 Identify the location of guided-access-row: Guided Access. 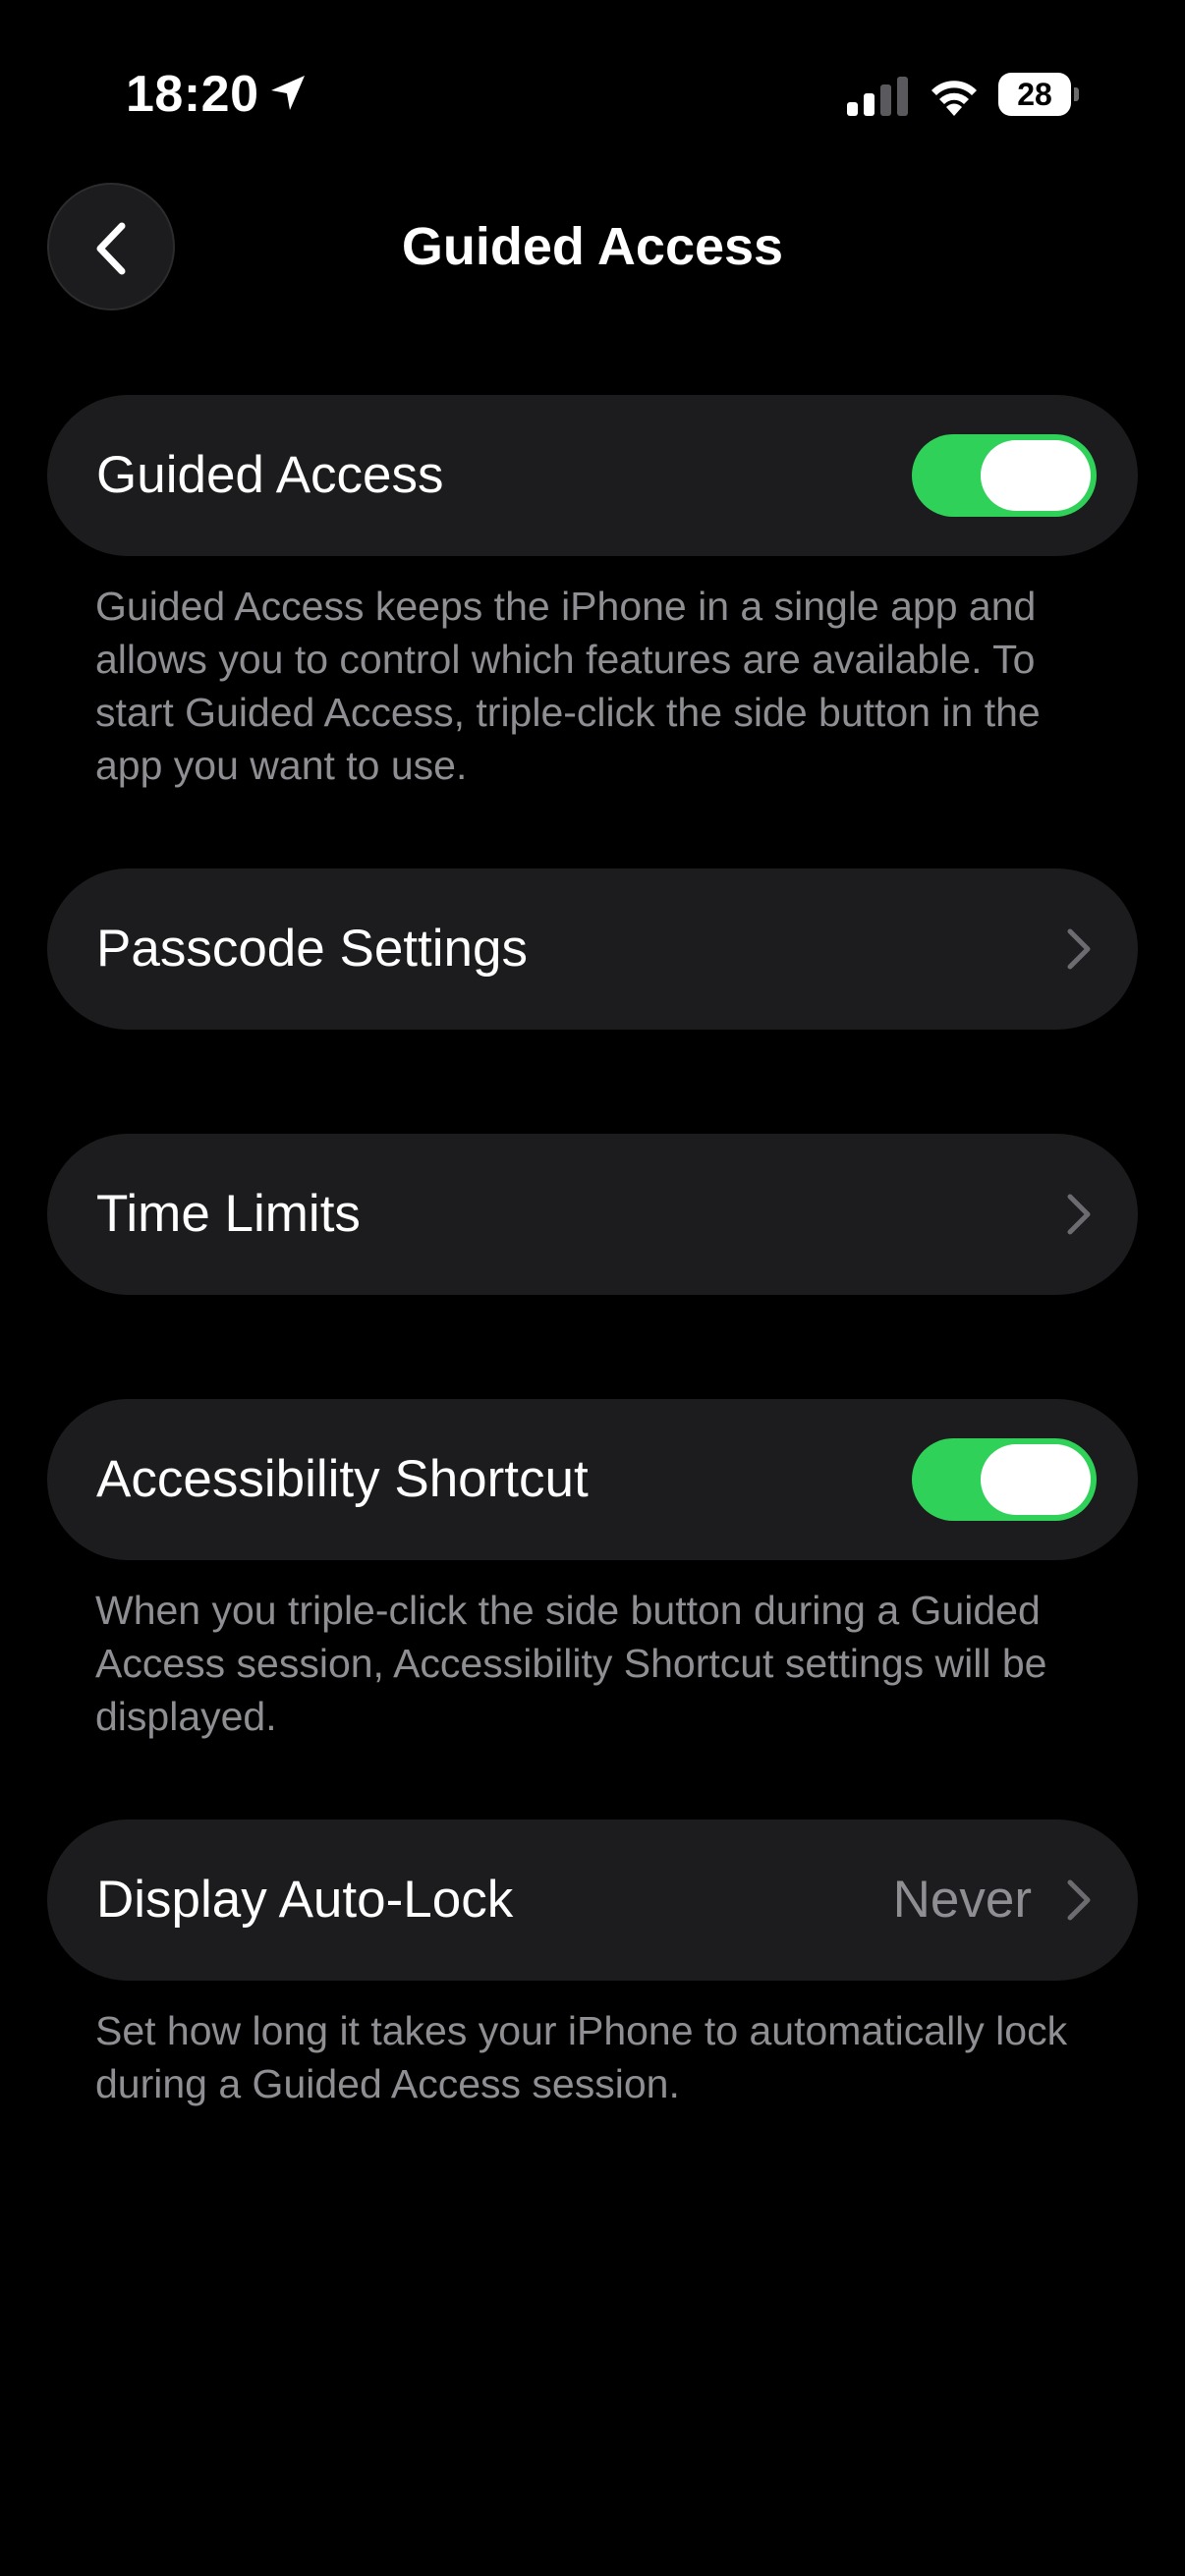
(592, 475).